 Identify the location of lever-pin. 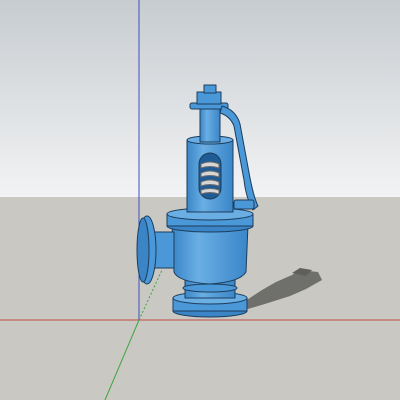
(244, 204).